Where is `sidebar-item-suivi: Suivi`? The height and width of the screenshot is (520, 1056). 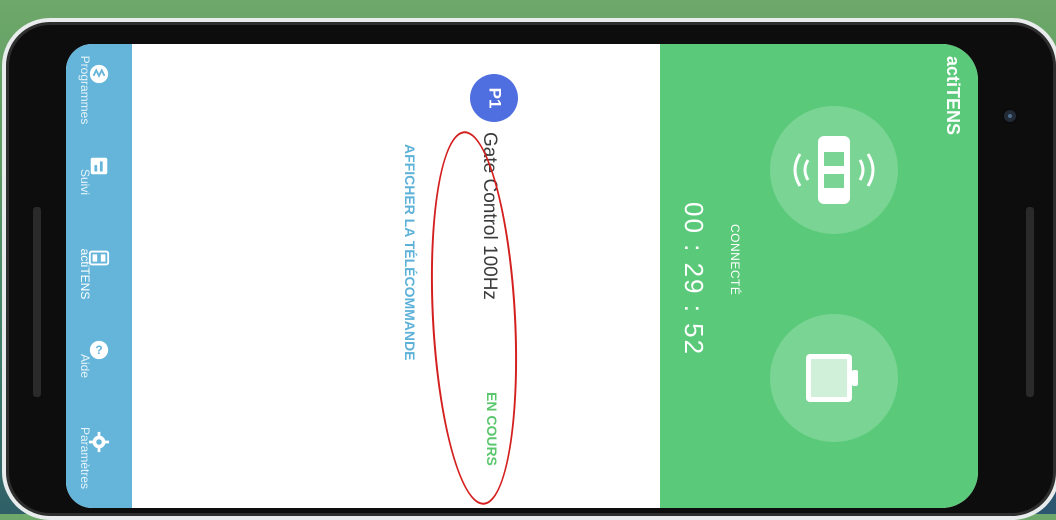 sidebar-item-suivi: Suivi is located at coordinates (99, 182).